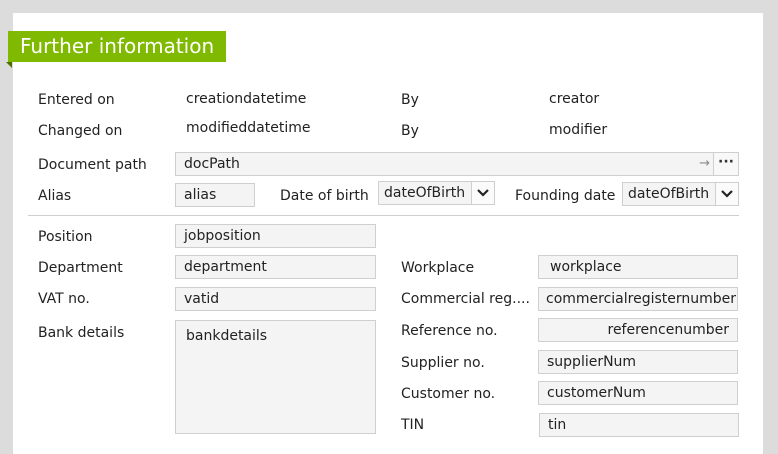  I want to click on entered-by-value: creator, so click(574, 99).